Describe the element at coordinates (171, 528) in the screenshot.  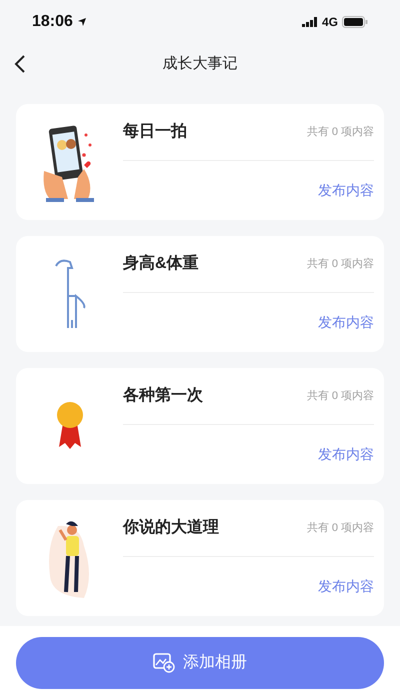
I see `card-title: 你说的大道理` at that location.